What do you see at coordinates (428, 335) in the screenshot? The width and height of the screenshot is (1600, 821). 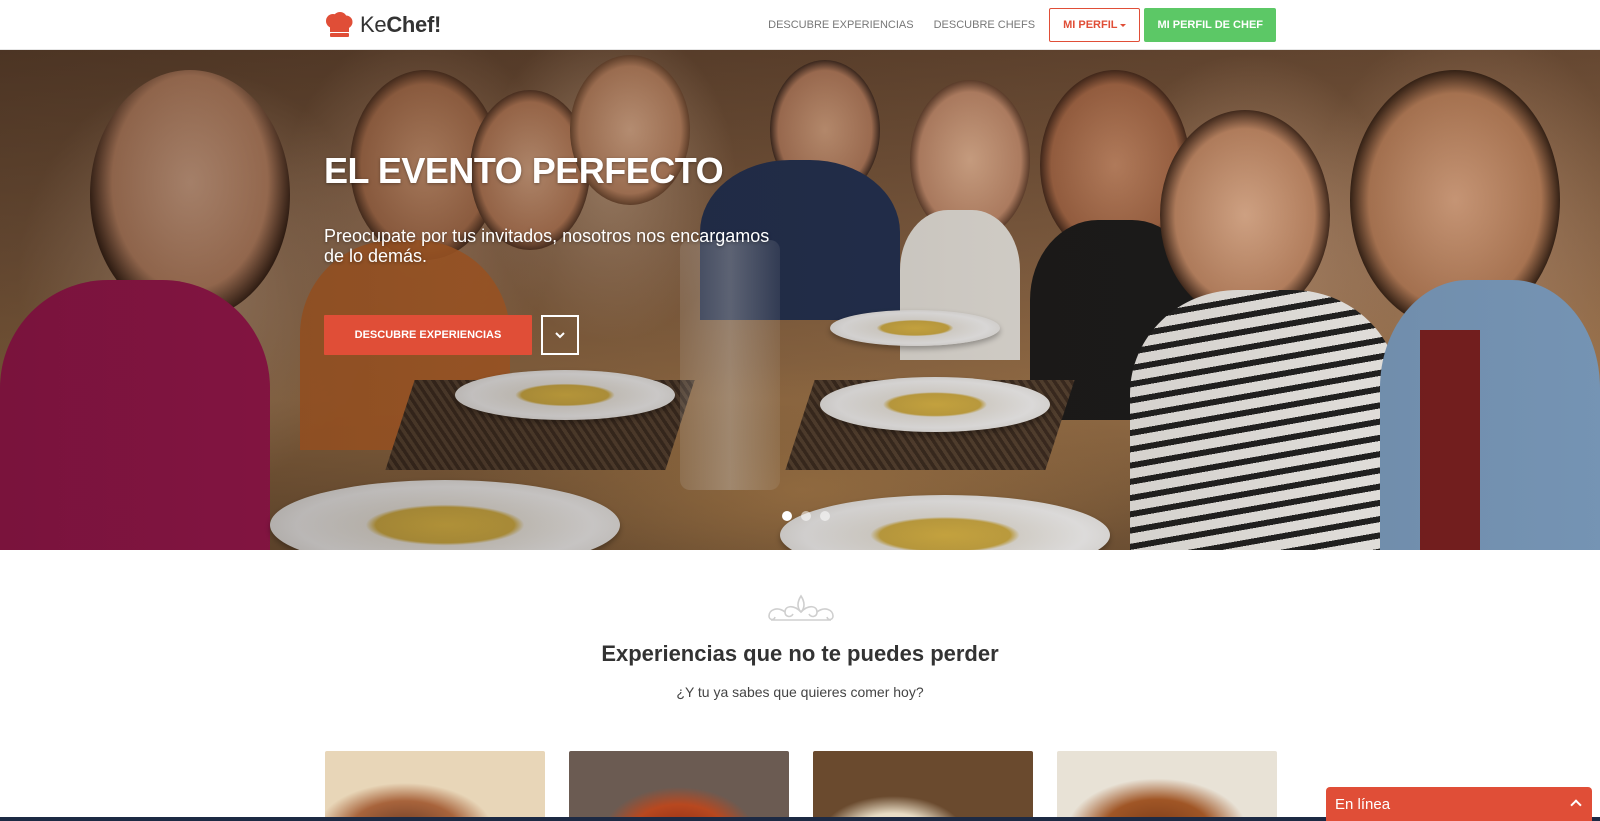 I see `discover-experiences-button: DESCUBRE EXPERIENCIAS` at bounding box center [428, 335].